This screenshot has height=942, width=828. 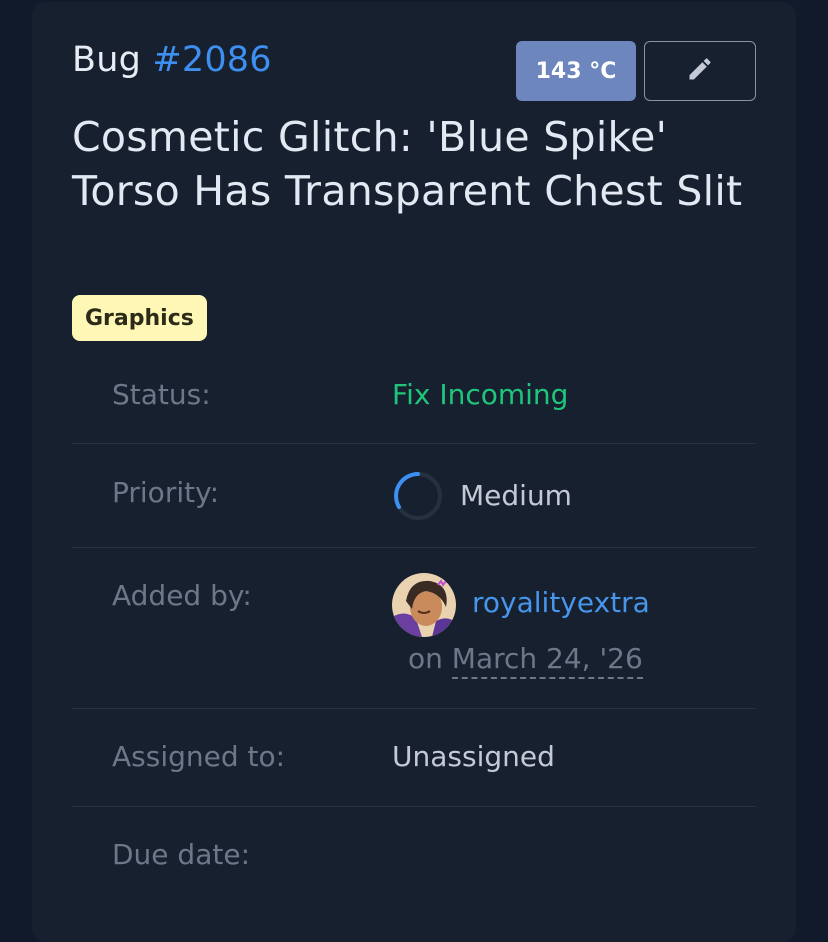 I want to click on assigned-value: Unassigned, so click(x=473, y=756).